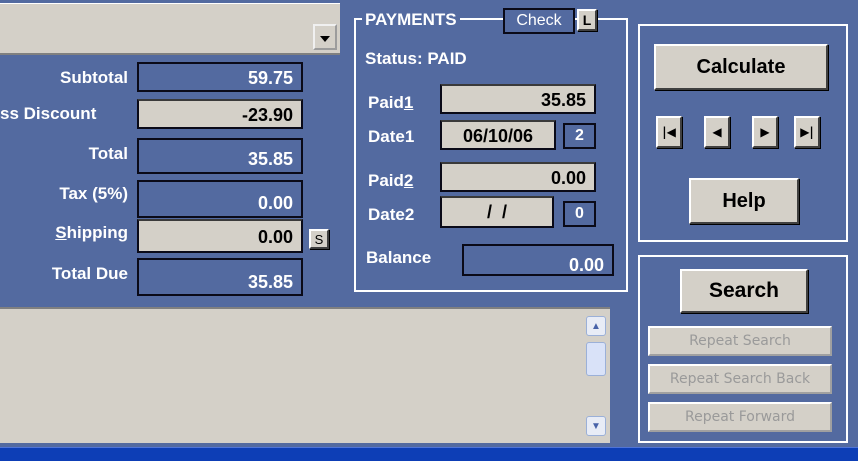 This screenshot has width=858, height=461. I want to click on date2-count: 0, so click(579, 214).